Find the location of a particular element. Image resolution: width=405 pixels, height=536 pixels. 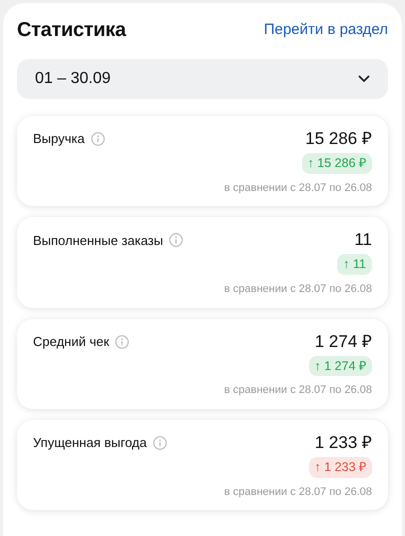

chevron-down-icon is located at coordinates (364, 79).